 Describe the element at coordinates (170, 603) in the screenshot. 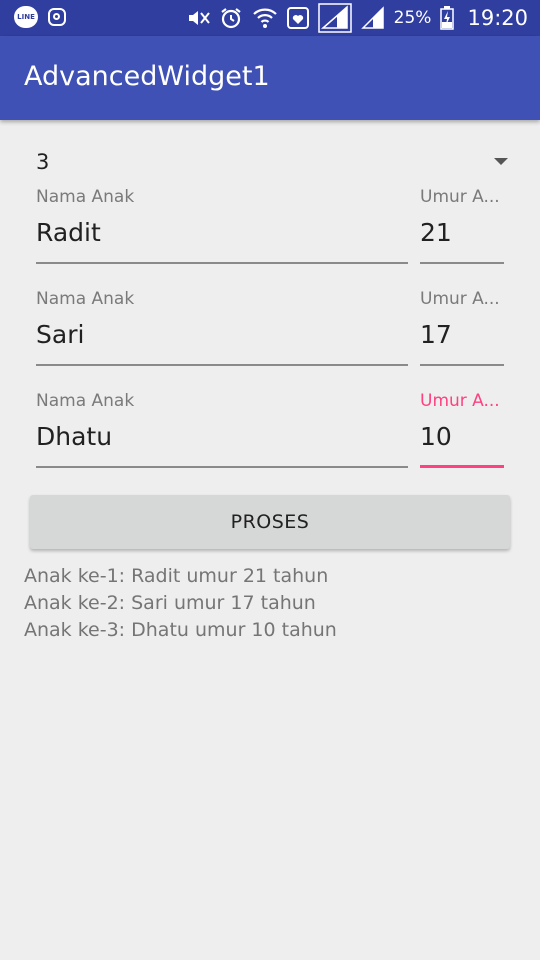

I see `result-line: Anak ke-2: Sari umur 17 tahun` at that location.